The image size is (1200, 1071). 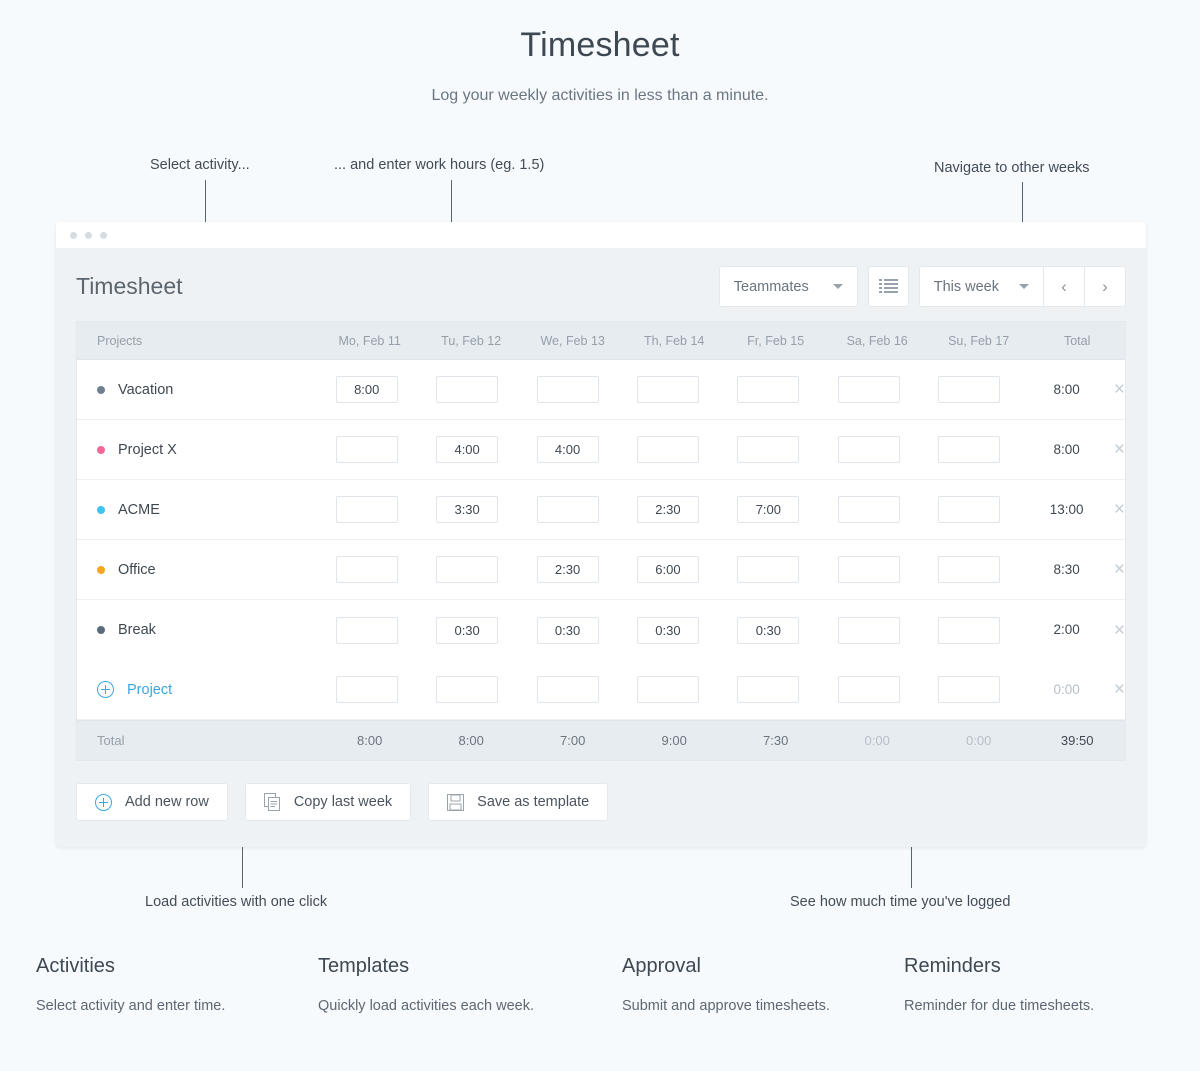 What do you see at coordinates (88, 235) in the screenshot?
I see `window-minimize-dot` at bounding box center [88, 235].